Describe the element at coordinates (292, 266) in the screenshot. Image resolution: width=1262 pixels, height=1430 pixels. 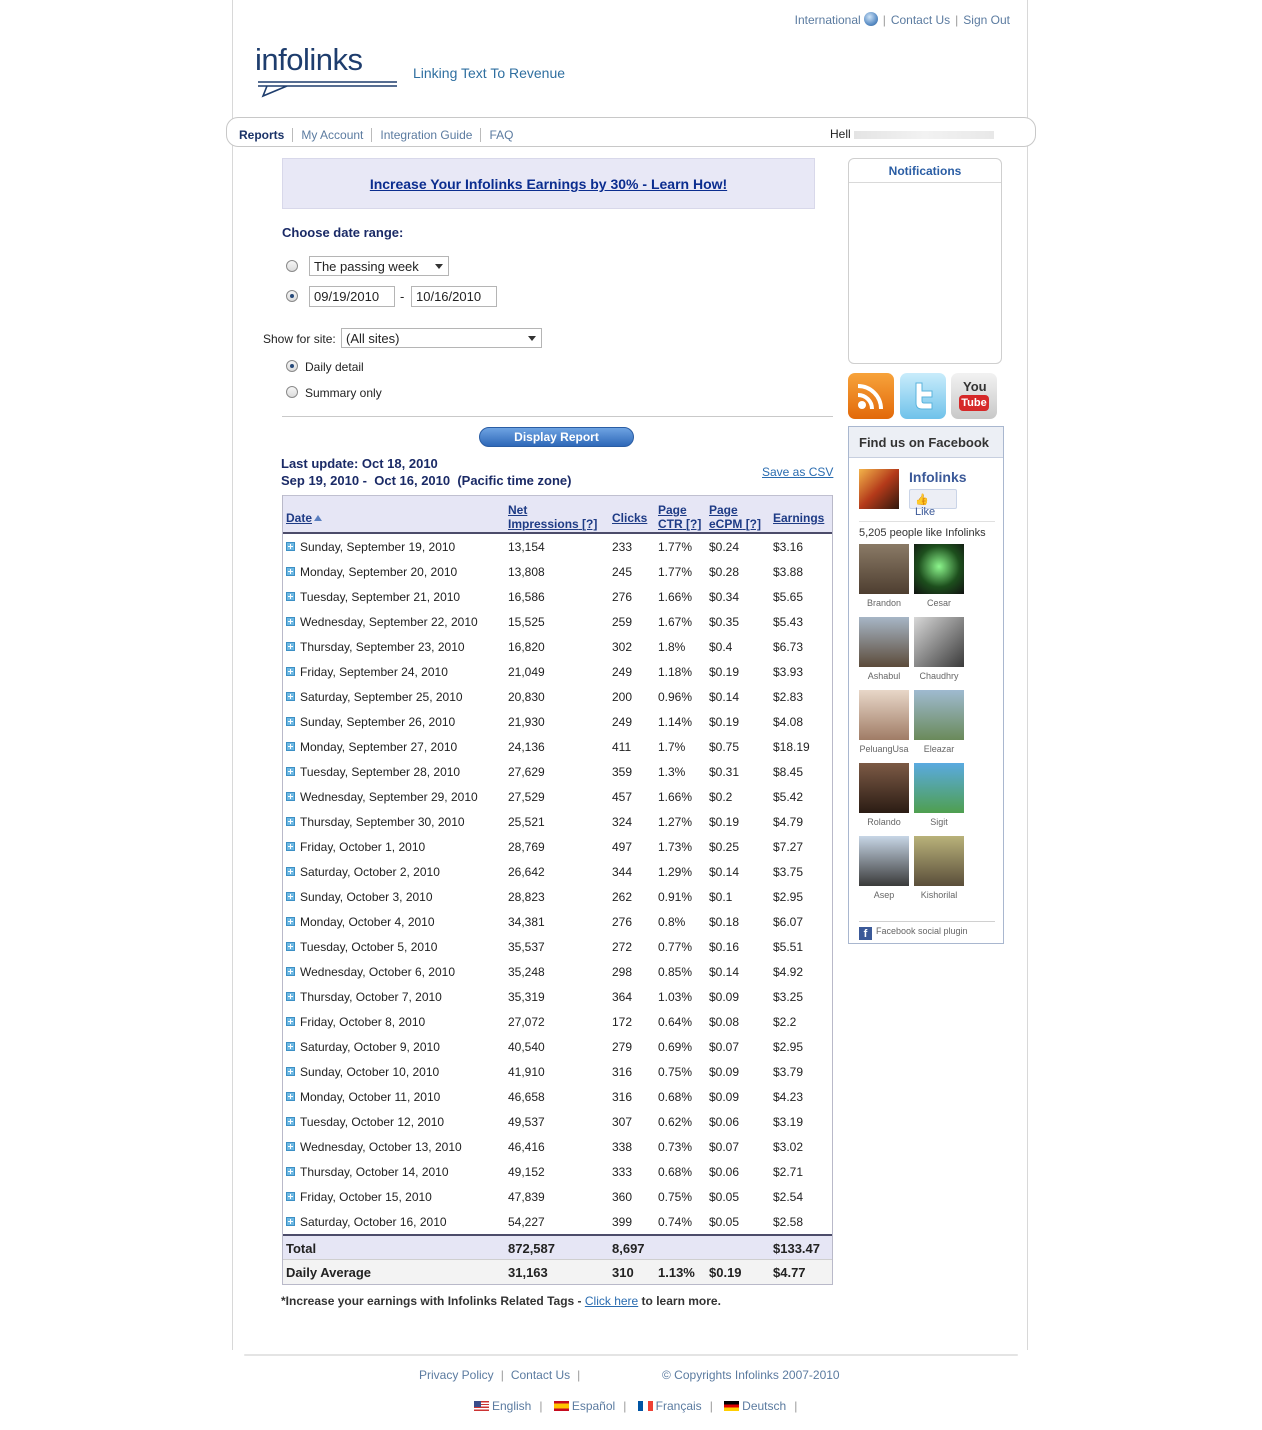
I see `preset-range-radio` at that location.